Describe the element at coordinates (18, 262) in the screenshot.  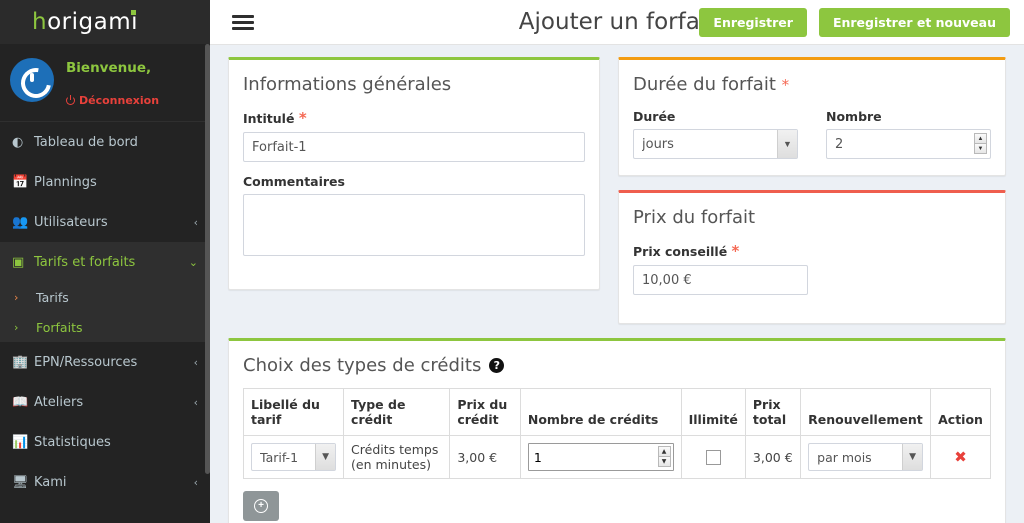
I see `money-icon: ▣` at that location.